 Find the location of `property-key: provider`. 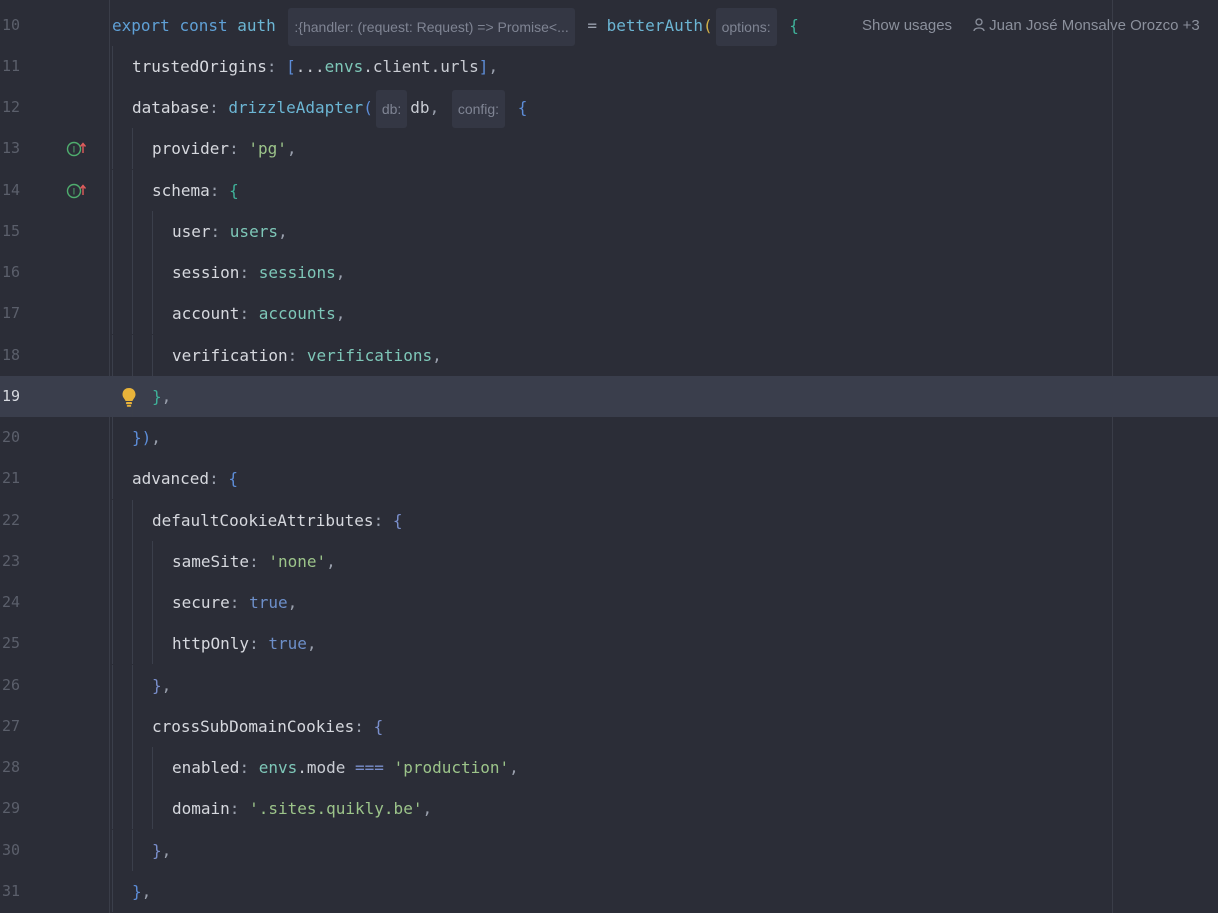

property-key: provider is located at coordinates (191, 148).